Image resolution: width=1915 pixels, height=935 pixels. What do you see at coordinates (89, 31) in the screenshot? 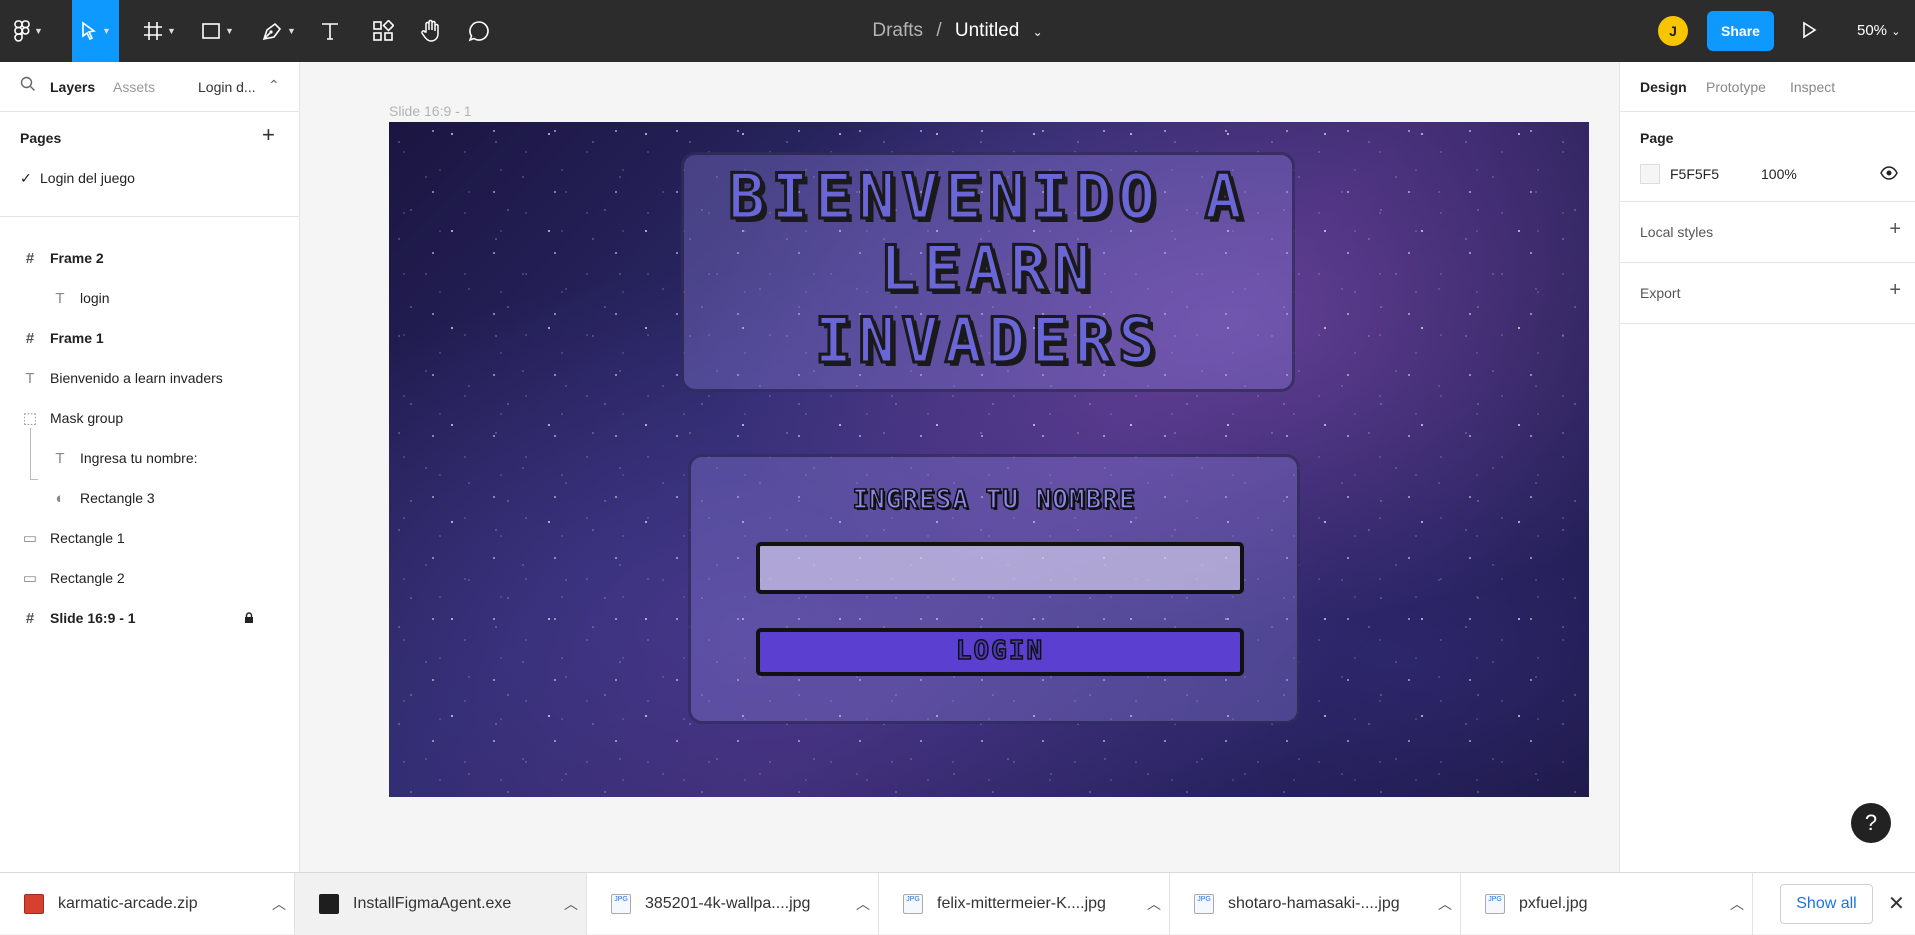
I see `cursor-icon` at bounding box center [89, 31].